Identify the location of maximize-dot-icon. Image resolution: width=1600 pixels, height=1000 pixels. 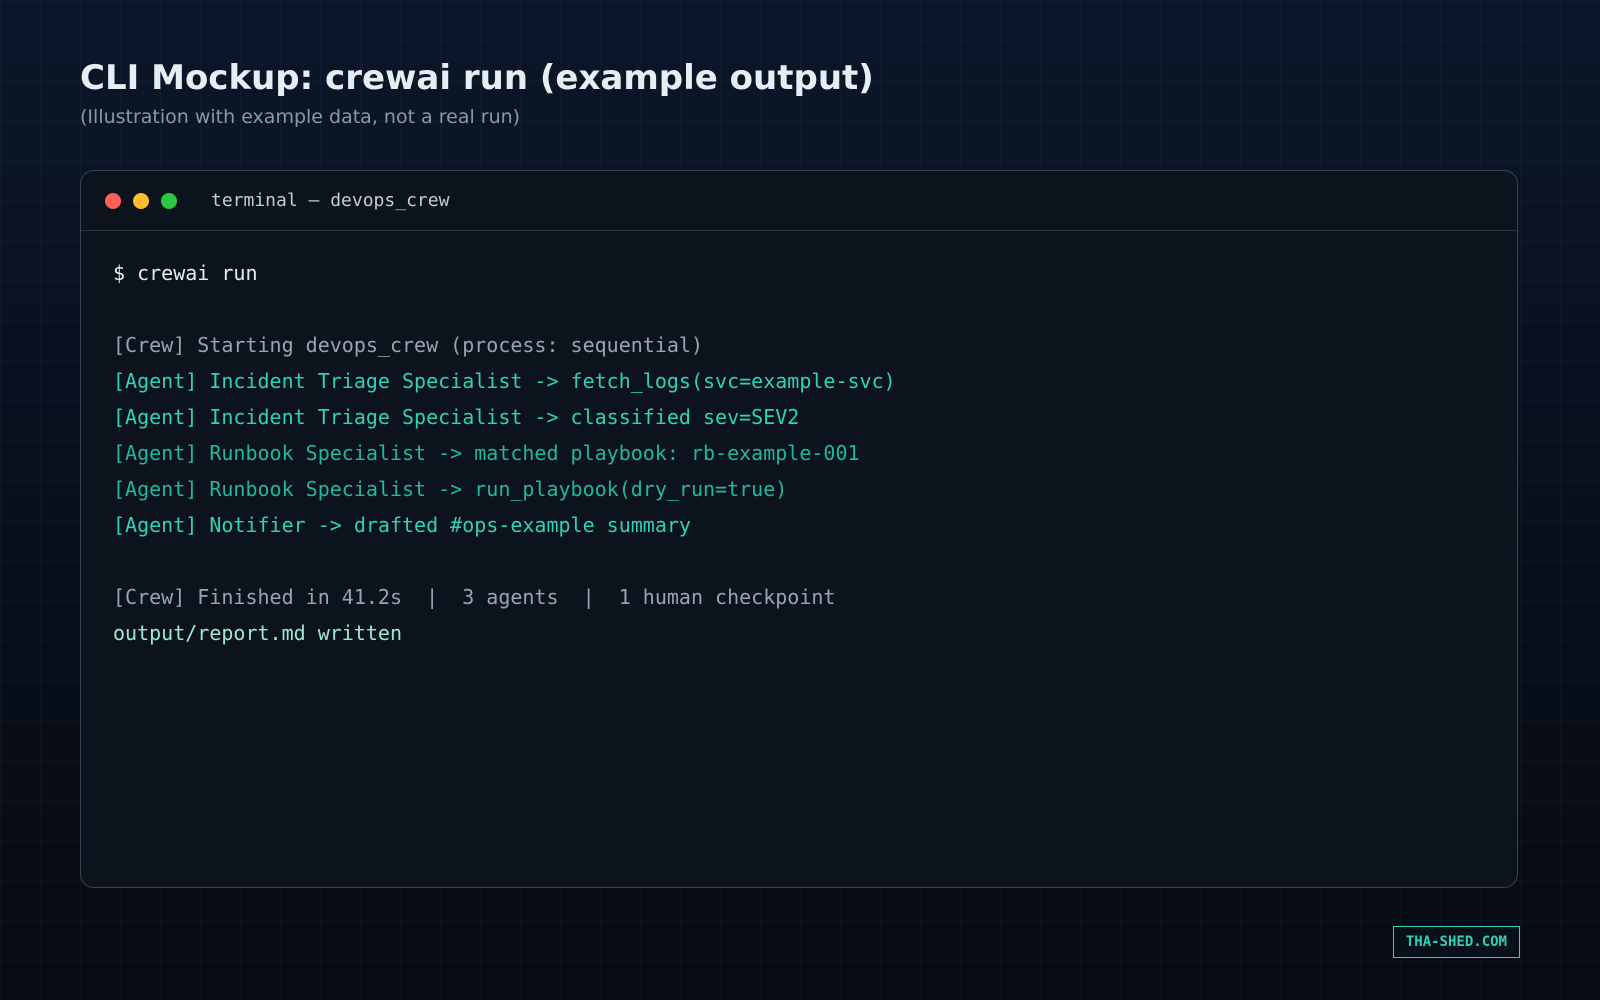
(169, 200).